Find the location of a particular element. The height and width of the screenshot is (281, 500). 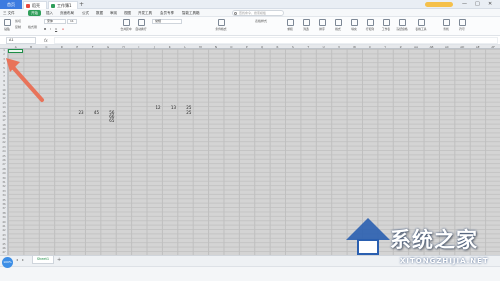

merge-center-button: 合并居中 is located at coordinates (126, 25).